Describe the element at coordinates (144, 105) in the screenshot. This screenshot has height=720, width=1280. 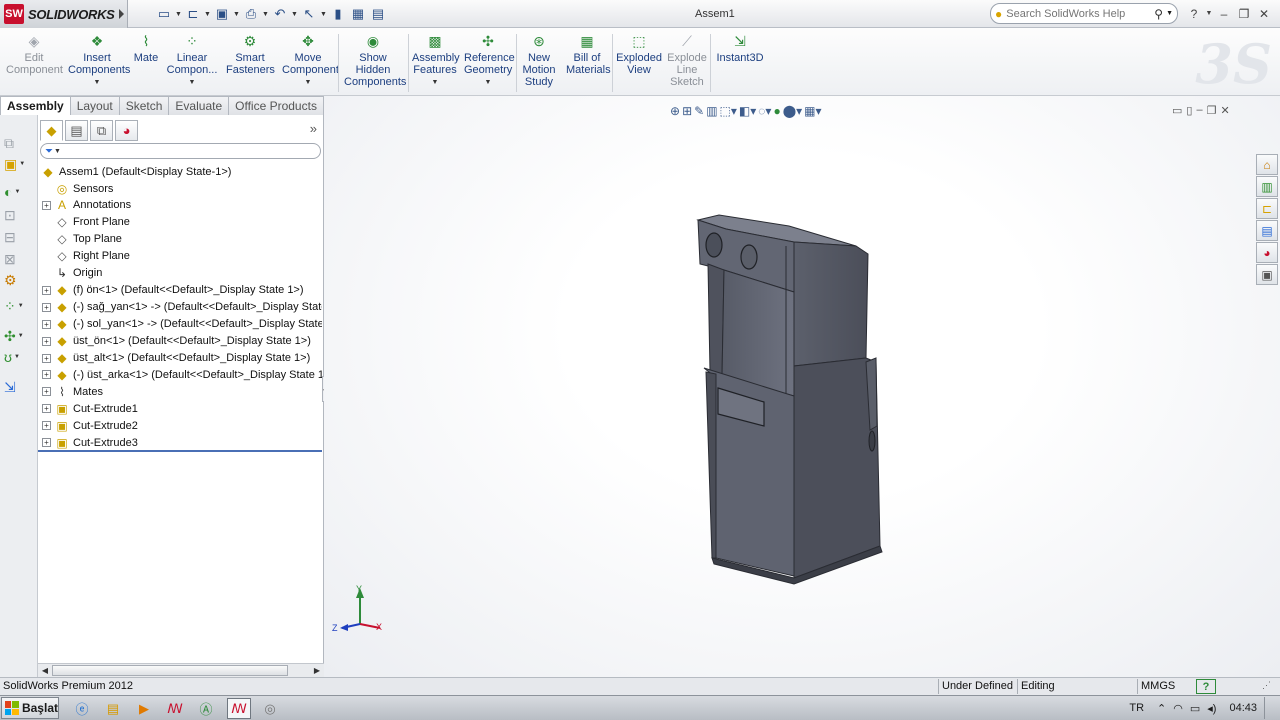
I see `tab-sketch: Sketch` at that location.